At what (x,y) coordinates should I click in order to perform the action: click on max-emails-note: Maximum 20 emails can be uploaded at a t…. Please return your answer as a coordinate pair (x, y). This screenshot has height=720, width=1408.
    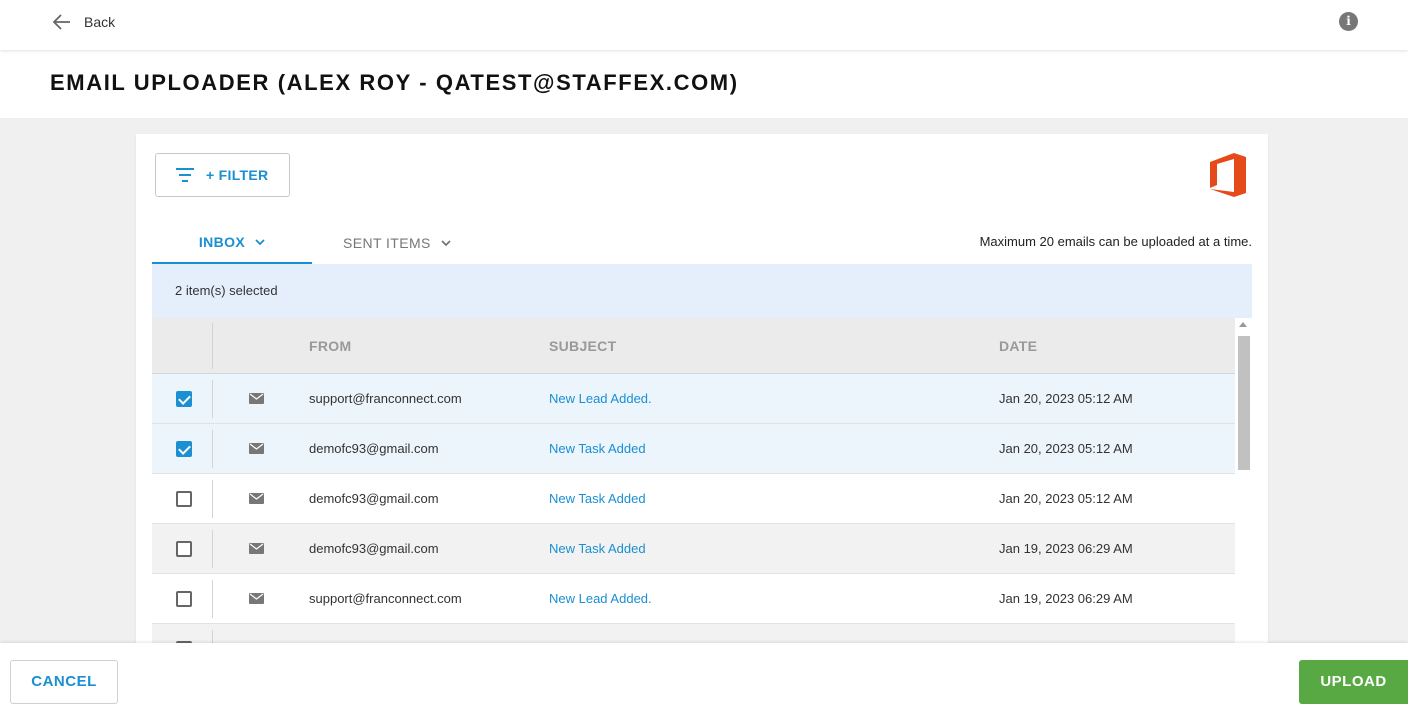
    Looking at the image, I should click on (1115, 241).